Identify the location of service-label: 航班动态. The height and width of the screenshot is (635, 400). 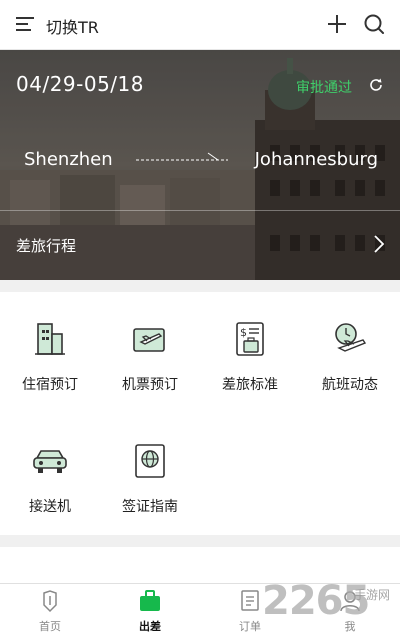
(350, 385).